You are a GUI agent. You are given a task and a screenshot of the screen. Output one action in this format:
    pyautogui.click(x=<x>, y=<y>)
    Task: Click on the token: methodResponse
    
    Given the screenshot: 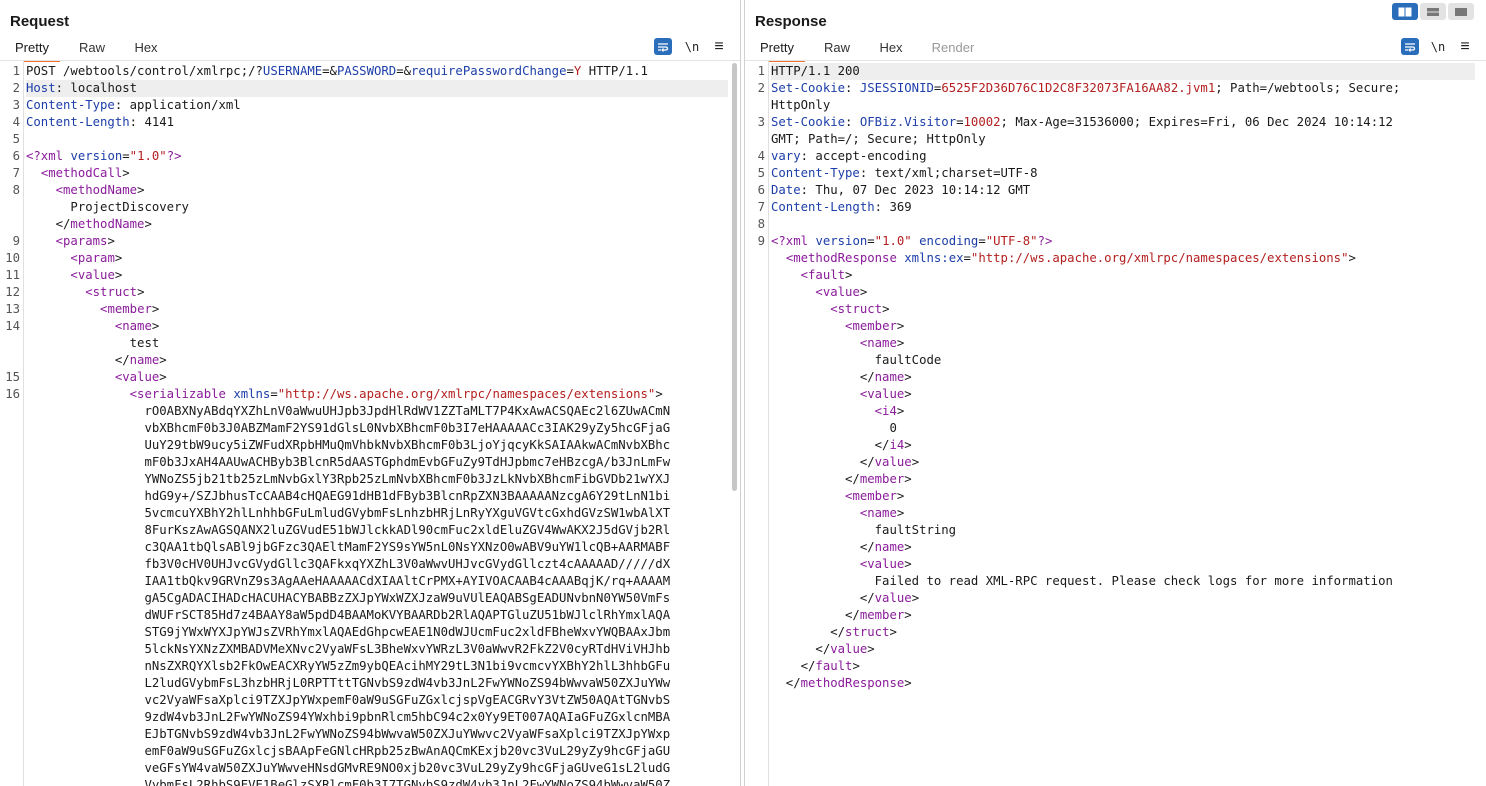 What is the action you would take?
    pyautogui.click(x=852, y=683)
    